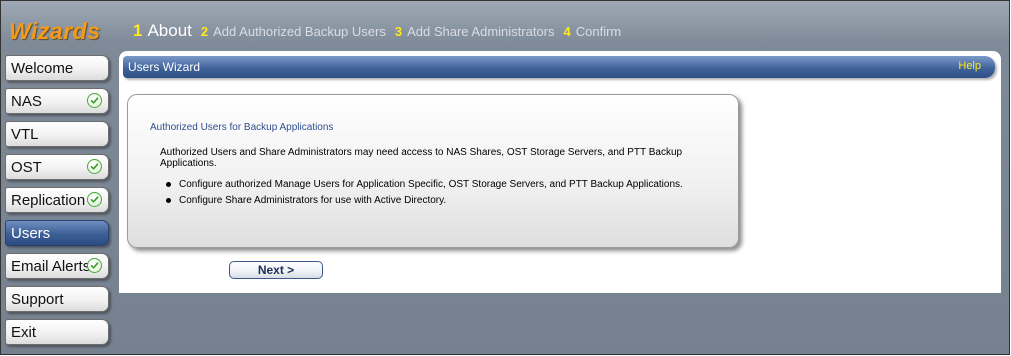 Image resolution: width=1011 pixels, height=356 pixels. I want to click on wizards-logo: Wizards, so click(55, 31).